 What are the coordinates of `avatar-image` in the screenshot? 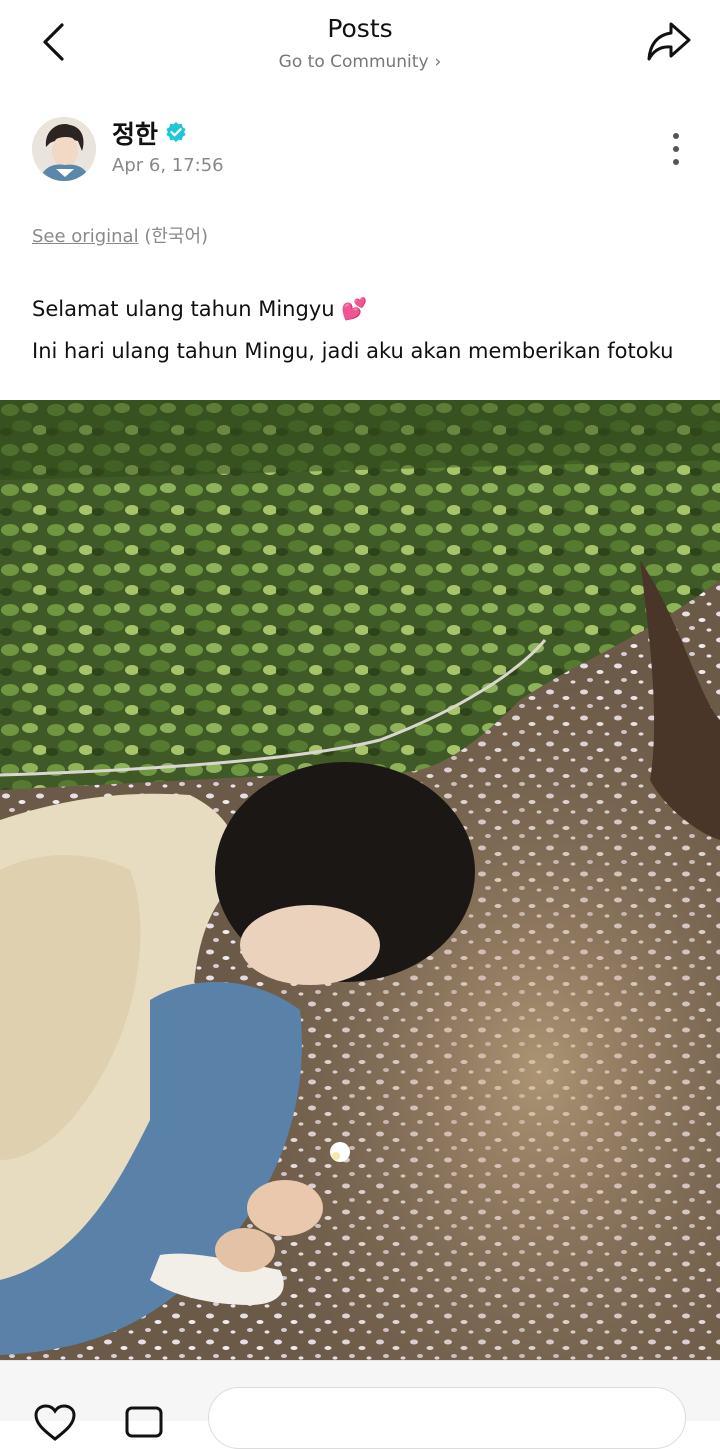 It's located at (64, 149).